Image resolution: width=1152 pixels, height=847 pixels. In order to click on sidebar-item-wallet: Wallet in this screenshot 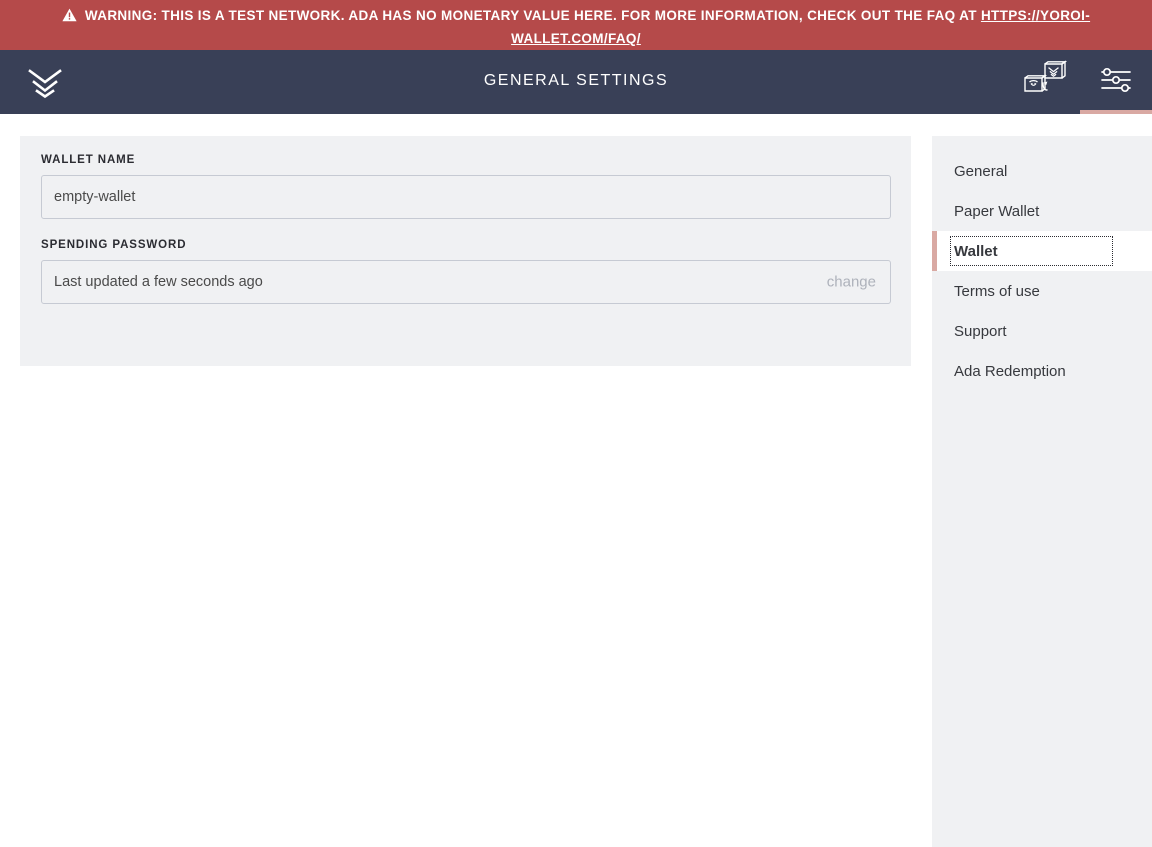, I will do `click(1042, 251)`.